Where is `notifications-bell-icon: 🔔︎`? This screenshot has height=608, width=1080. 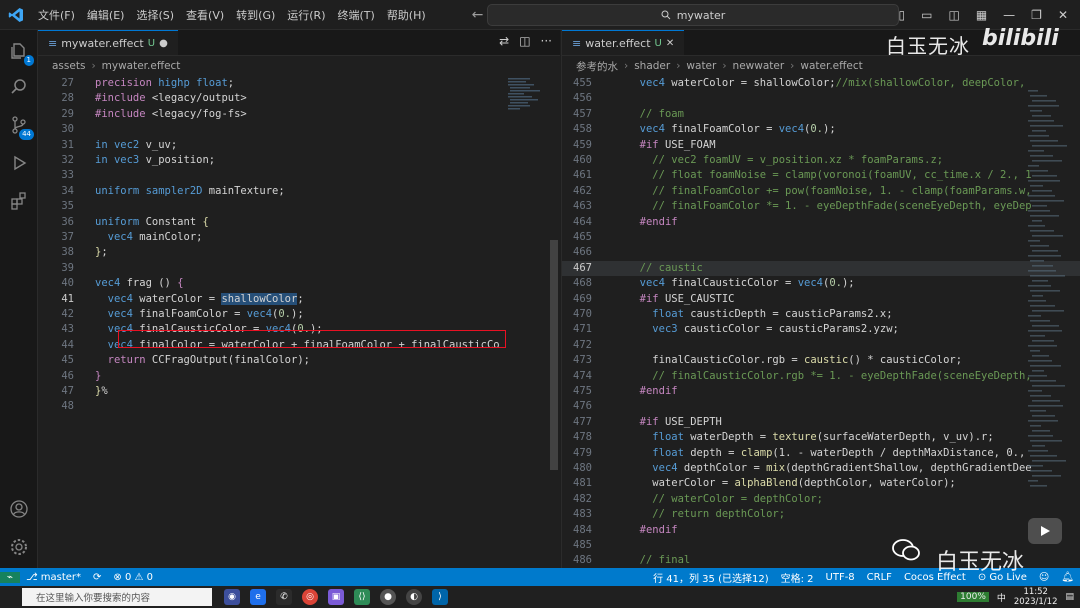
notifications-bell-icon: 🔔︎ is located at coordinates (1067, 577).